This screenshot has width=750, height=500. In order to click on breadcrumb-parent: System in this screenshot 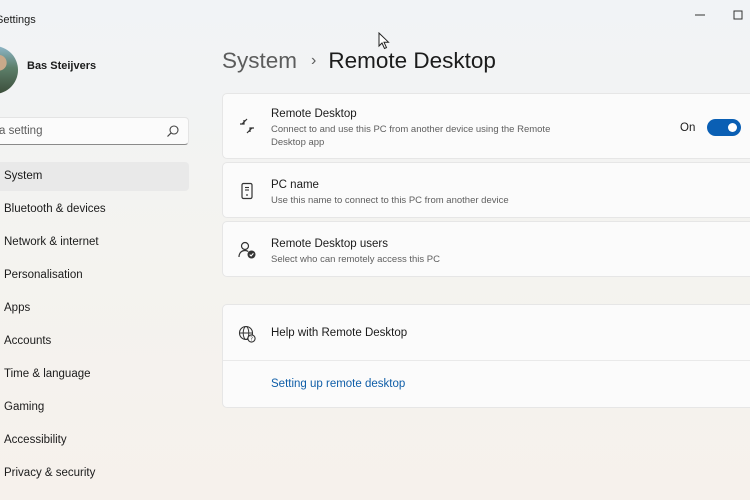, I will do `click(259, 60)`.